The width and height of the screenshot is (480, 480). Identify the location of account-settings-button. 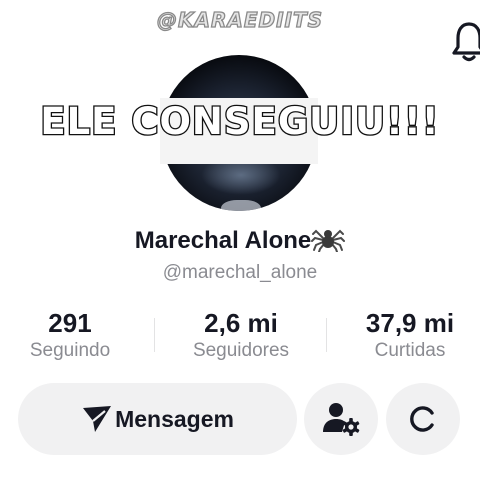
(341, 419).